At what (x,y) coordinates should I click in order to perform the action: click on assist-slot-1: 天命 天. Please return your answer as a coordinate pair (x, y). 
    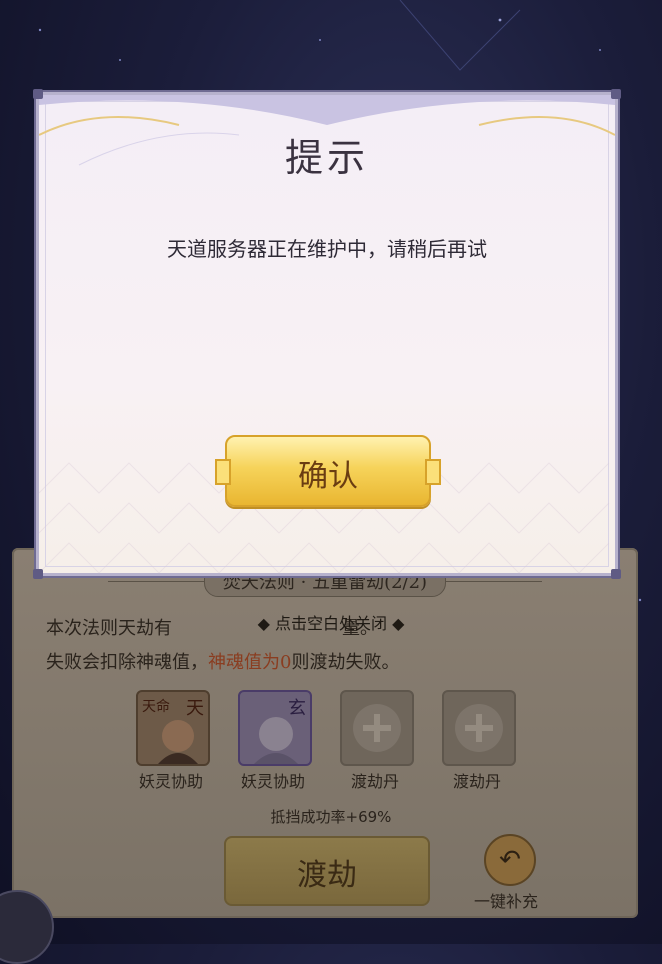
    Looking at the image, I should click on (173, 728).